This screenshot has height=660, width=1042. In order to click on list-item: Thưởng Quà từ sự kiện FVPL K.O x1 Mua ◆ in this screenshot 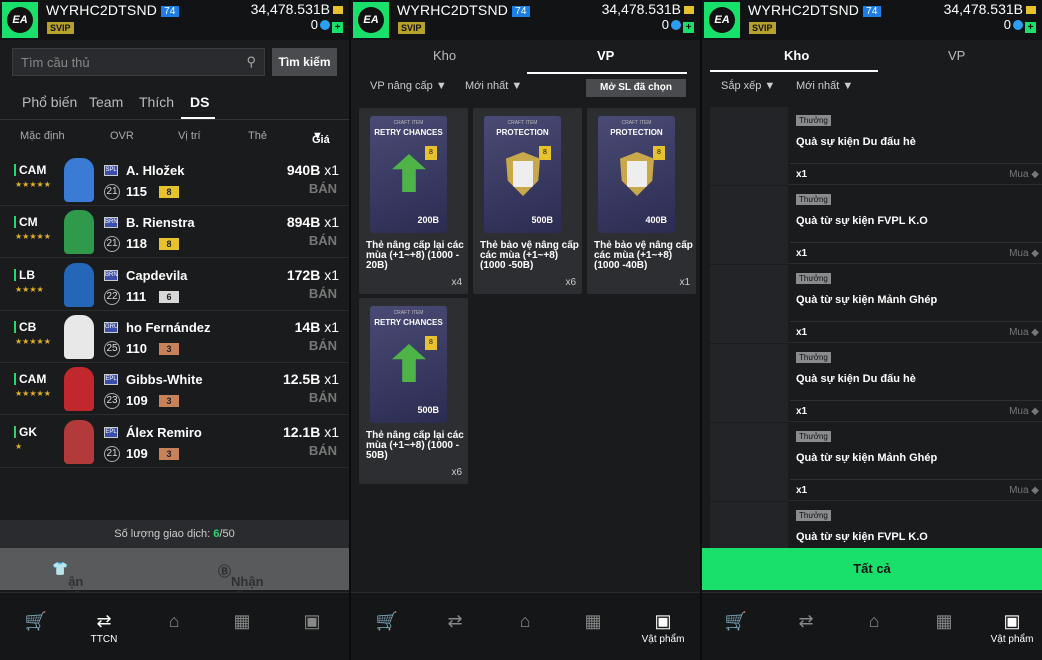, I will do `click(876, 225)`.